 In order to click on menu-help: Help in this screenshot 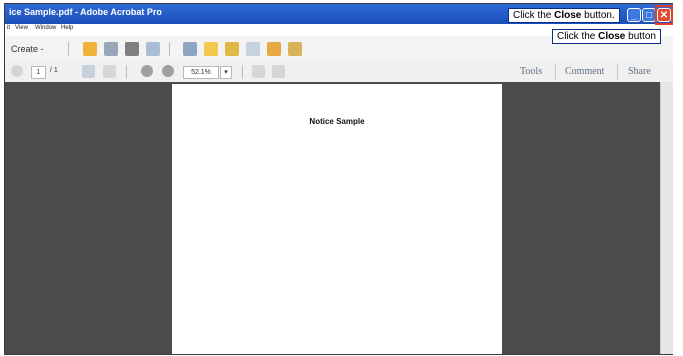, I will do `click(67, 28)`.